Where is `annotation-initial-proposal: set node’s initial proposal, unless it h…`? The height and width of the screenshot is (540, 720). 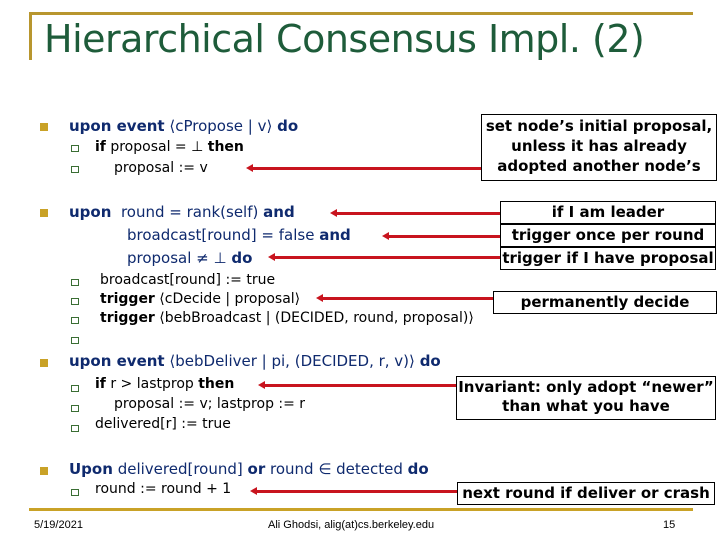
annotation-initial-proposal: set node’s initial proposal, unless it h… is located at coordinates (599, 147).